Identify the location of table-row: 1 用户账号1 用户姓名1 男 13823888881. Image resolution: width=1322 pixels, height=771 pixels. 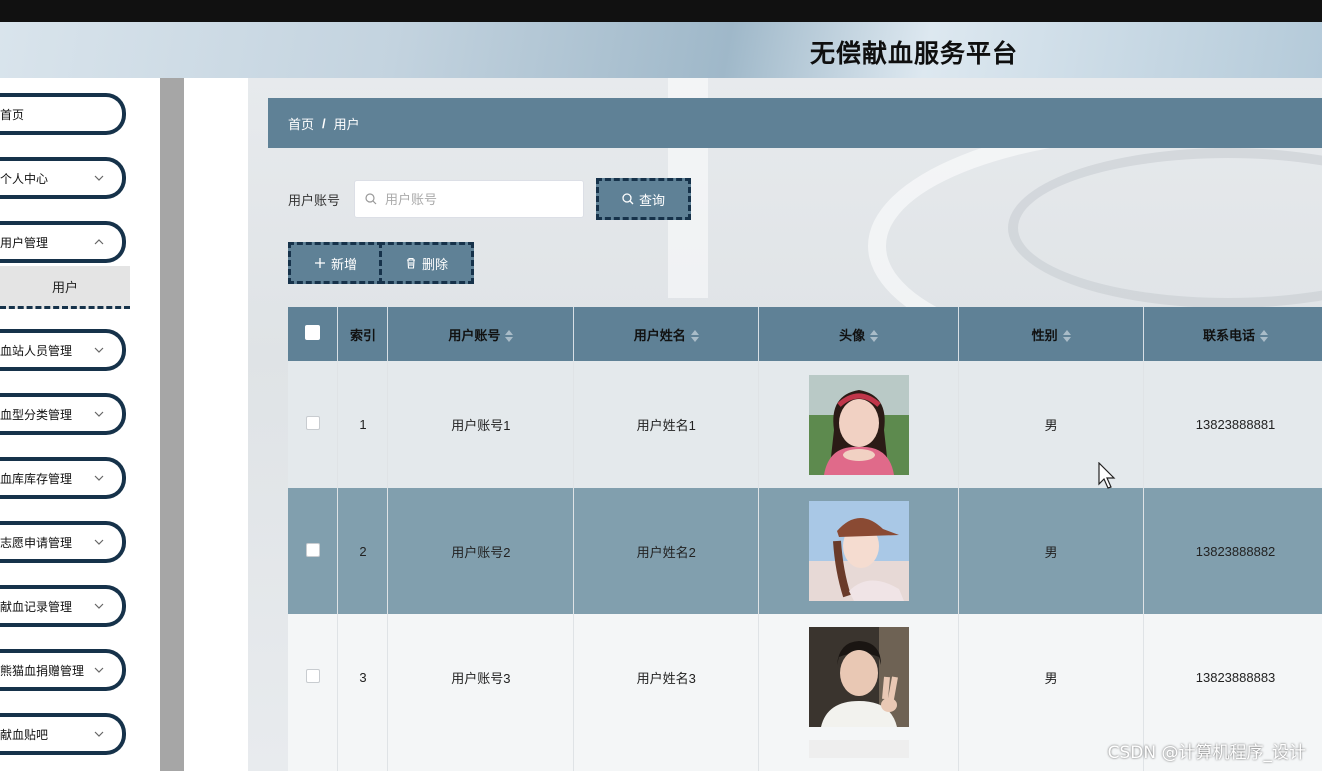
(805, 424).